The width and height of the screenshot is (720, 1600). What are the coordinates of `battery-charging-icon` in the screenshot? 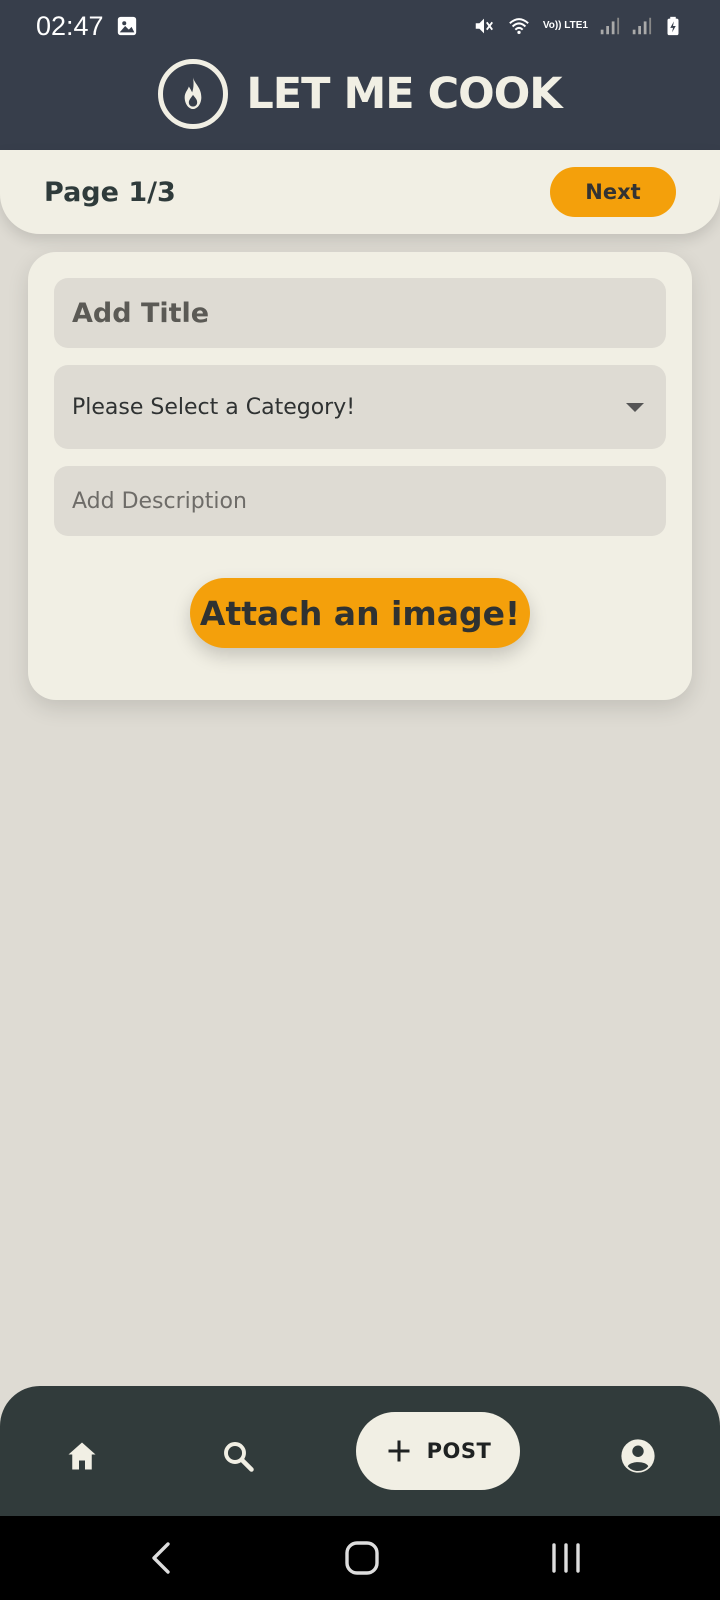 It's located at (673, 26).